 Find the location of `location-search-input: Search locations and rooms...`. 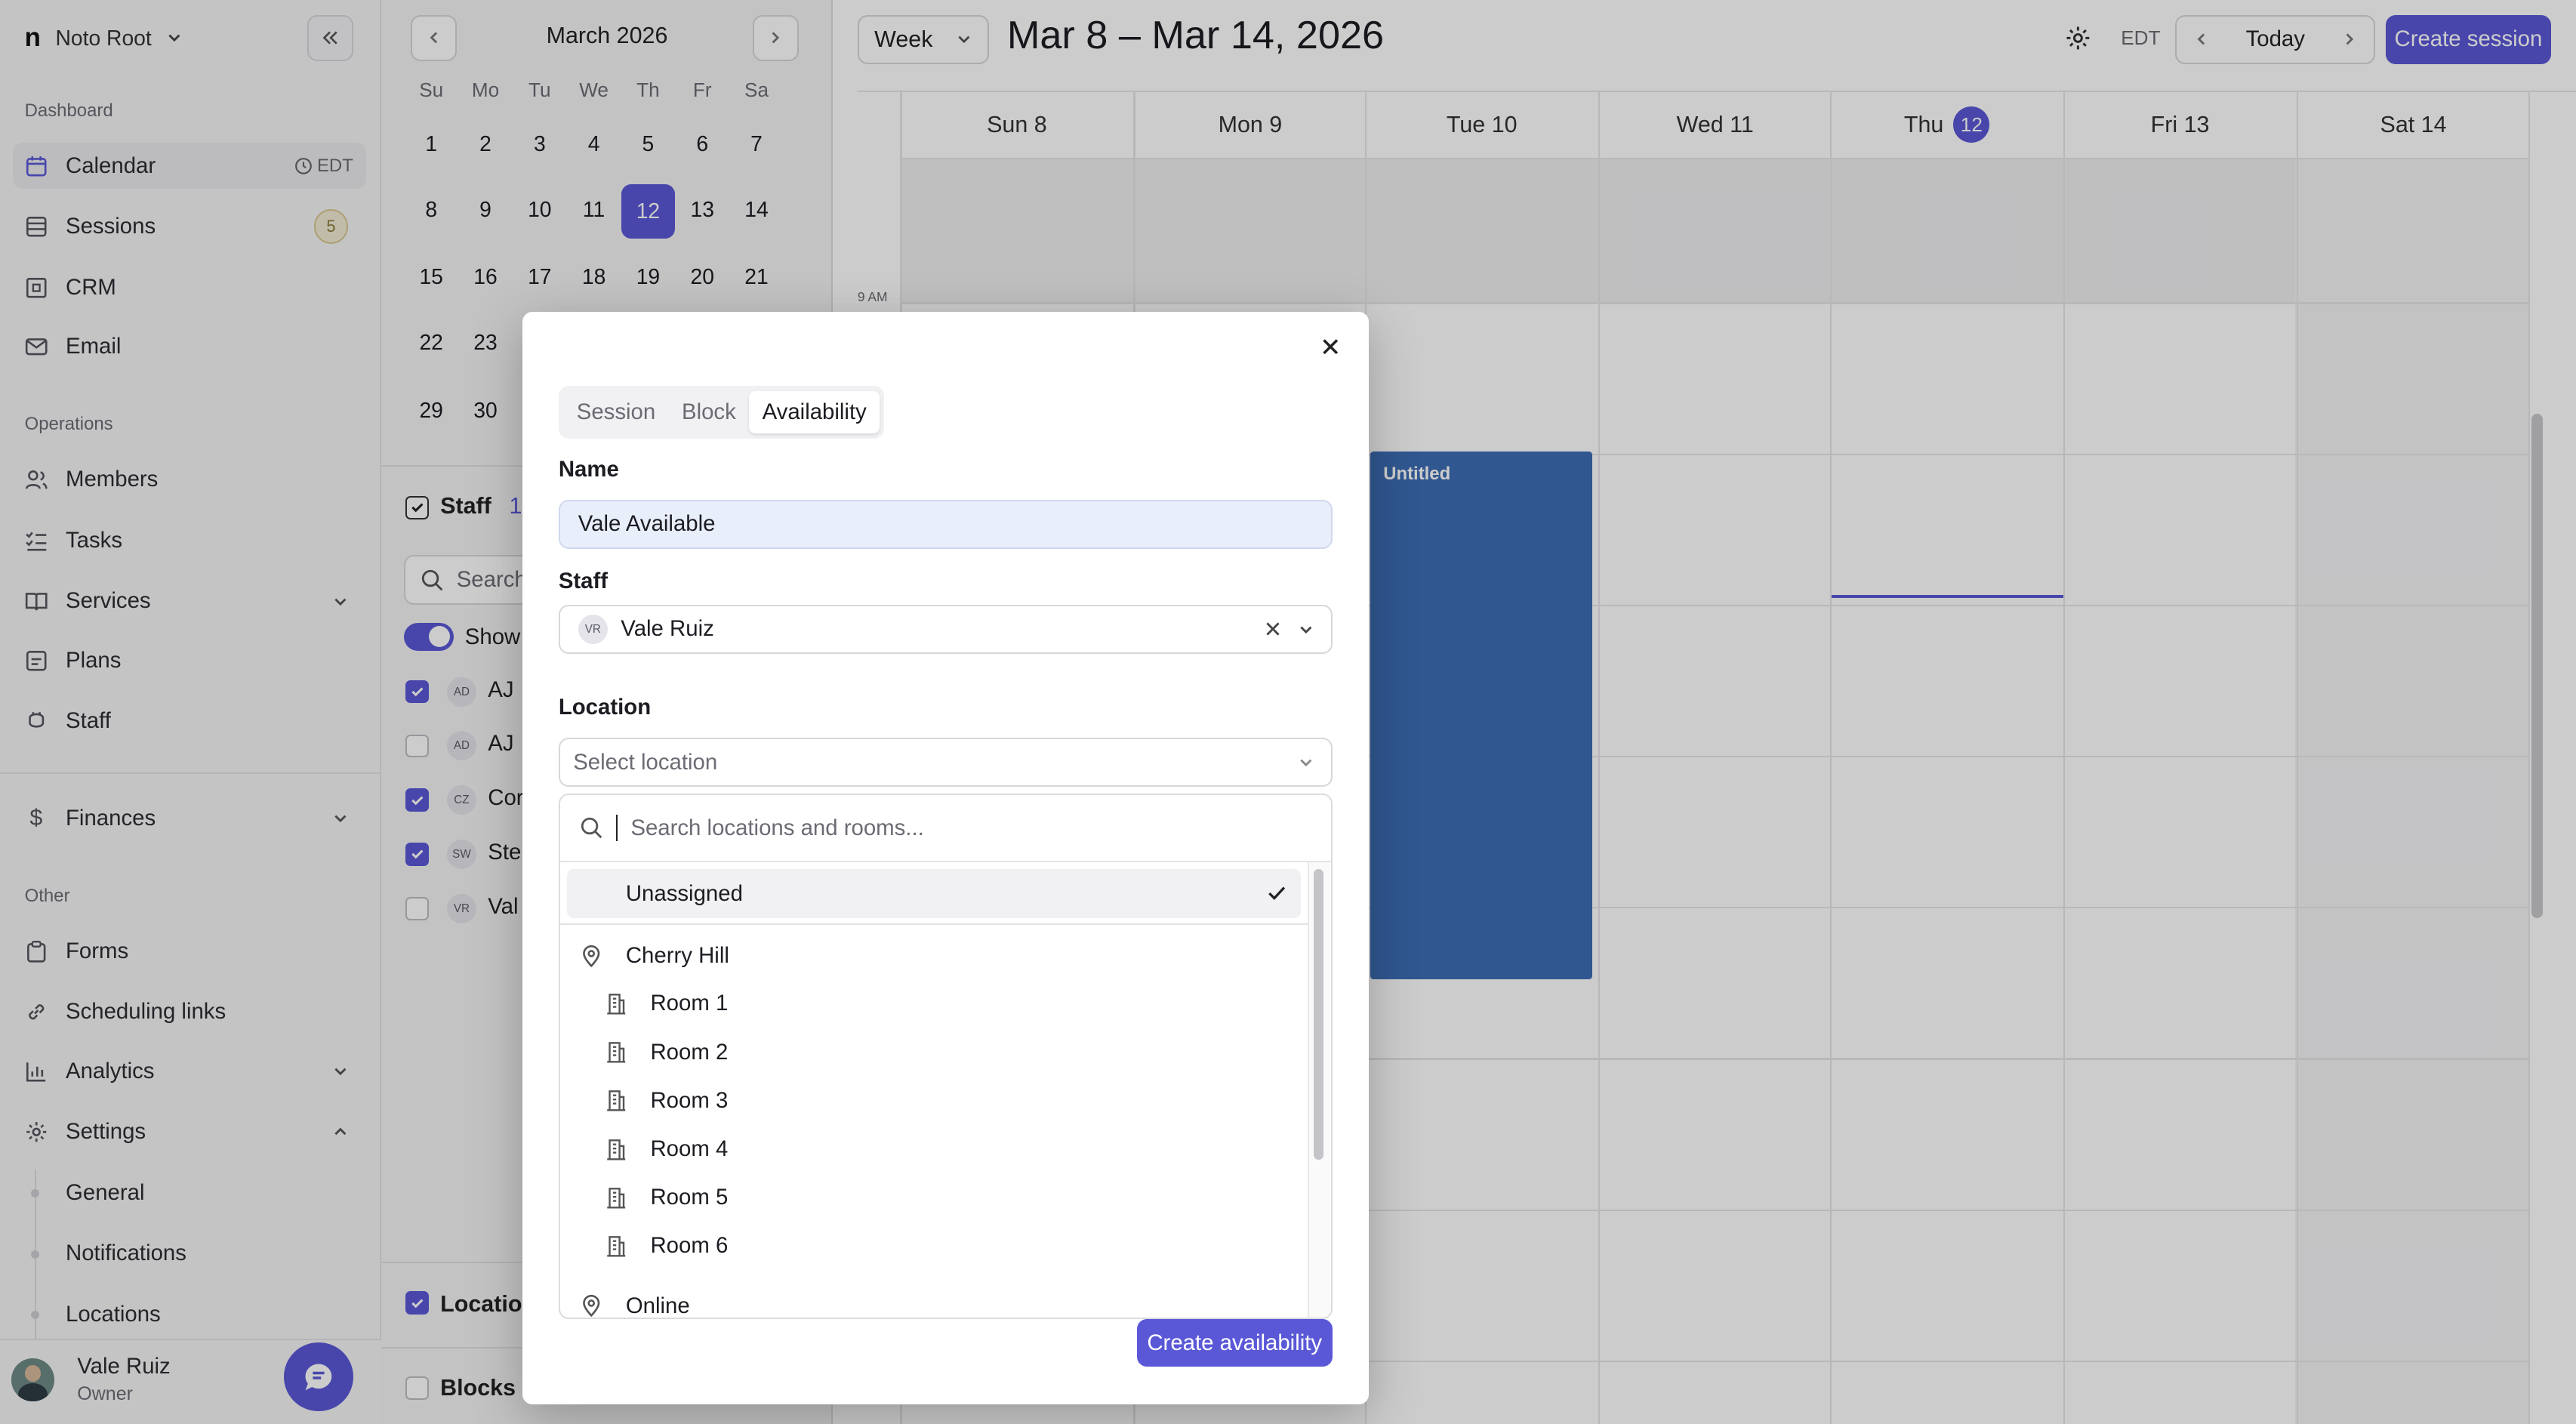

location-search-input: Search locations and rooms... is located at coordinates (945, 829).